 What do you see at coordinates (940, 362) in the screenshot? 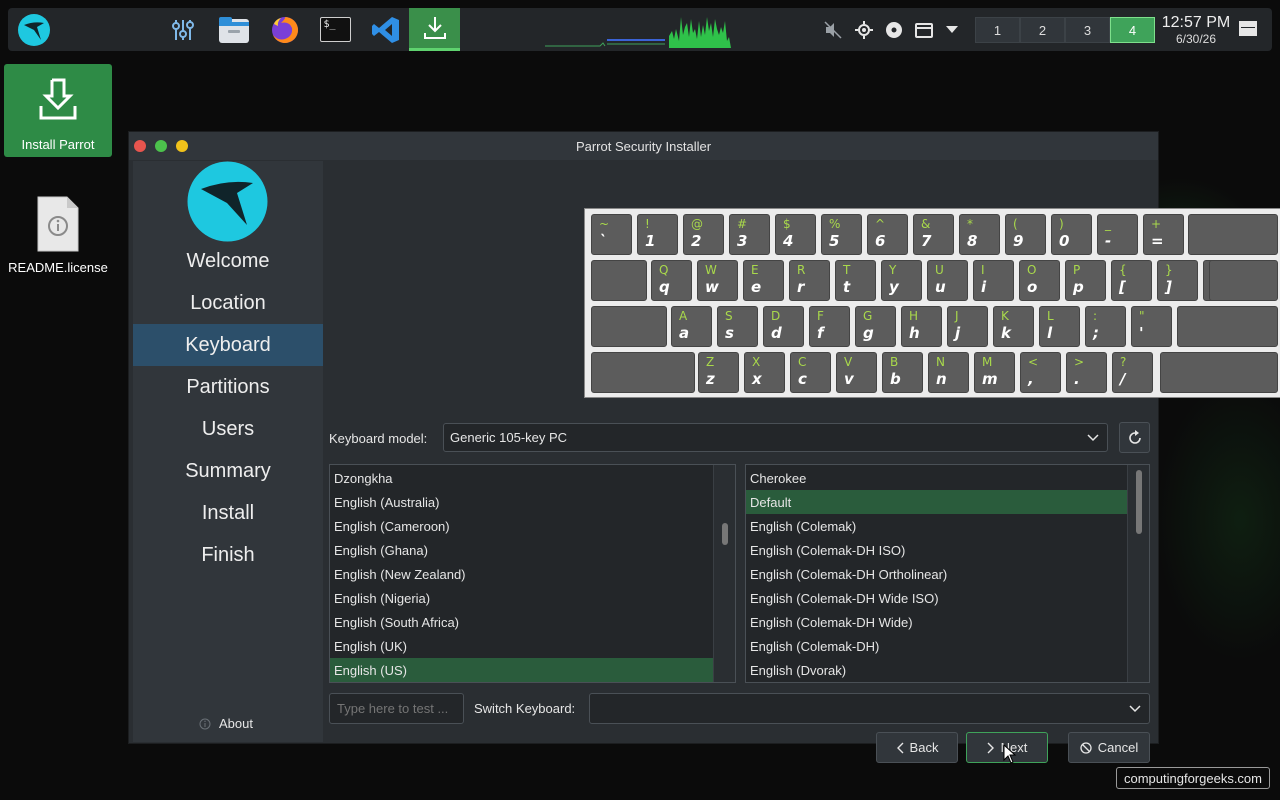
I see `key-shift-char: N` at bounding box center [940, 362].